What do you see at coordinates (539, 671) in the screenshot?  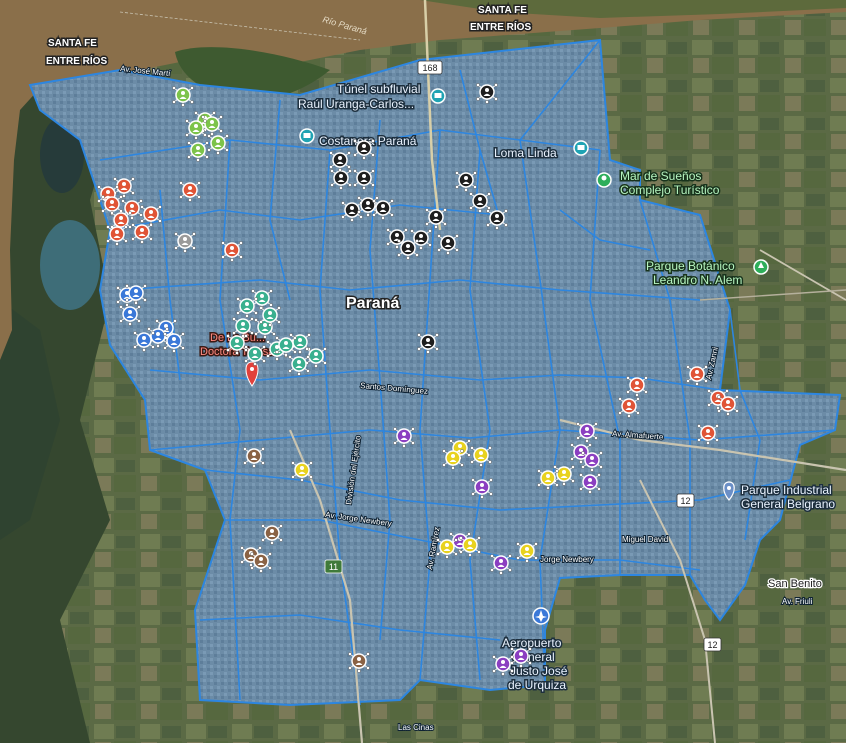 I see `poi-label-aeropuerto-3: Justo José` at bounding box center [539, 671].